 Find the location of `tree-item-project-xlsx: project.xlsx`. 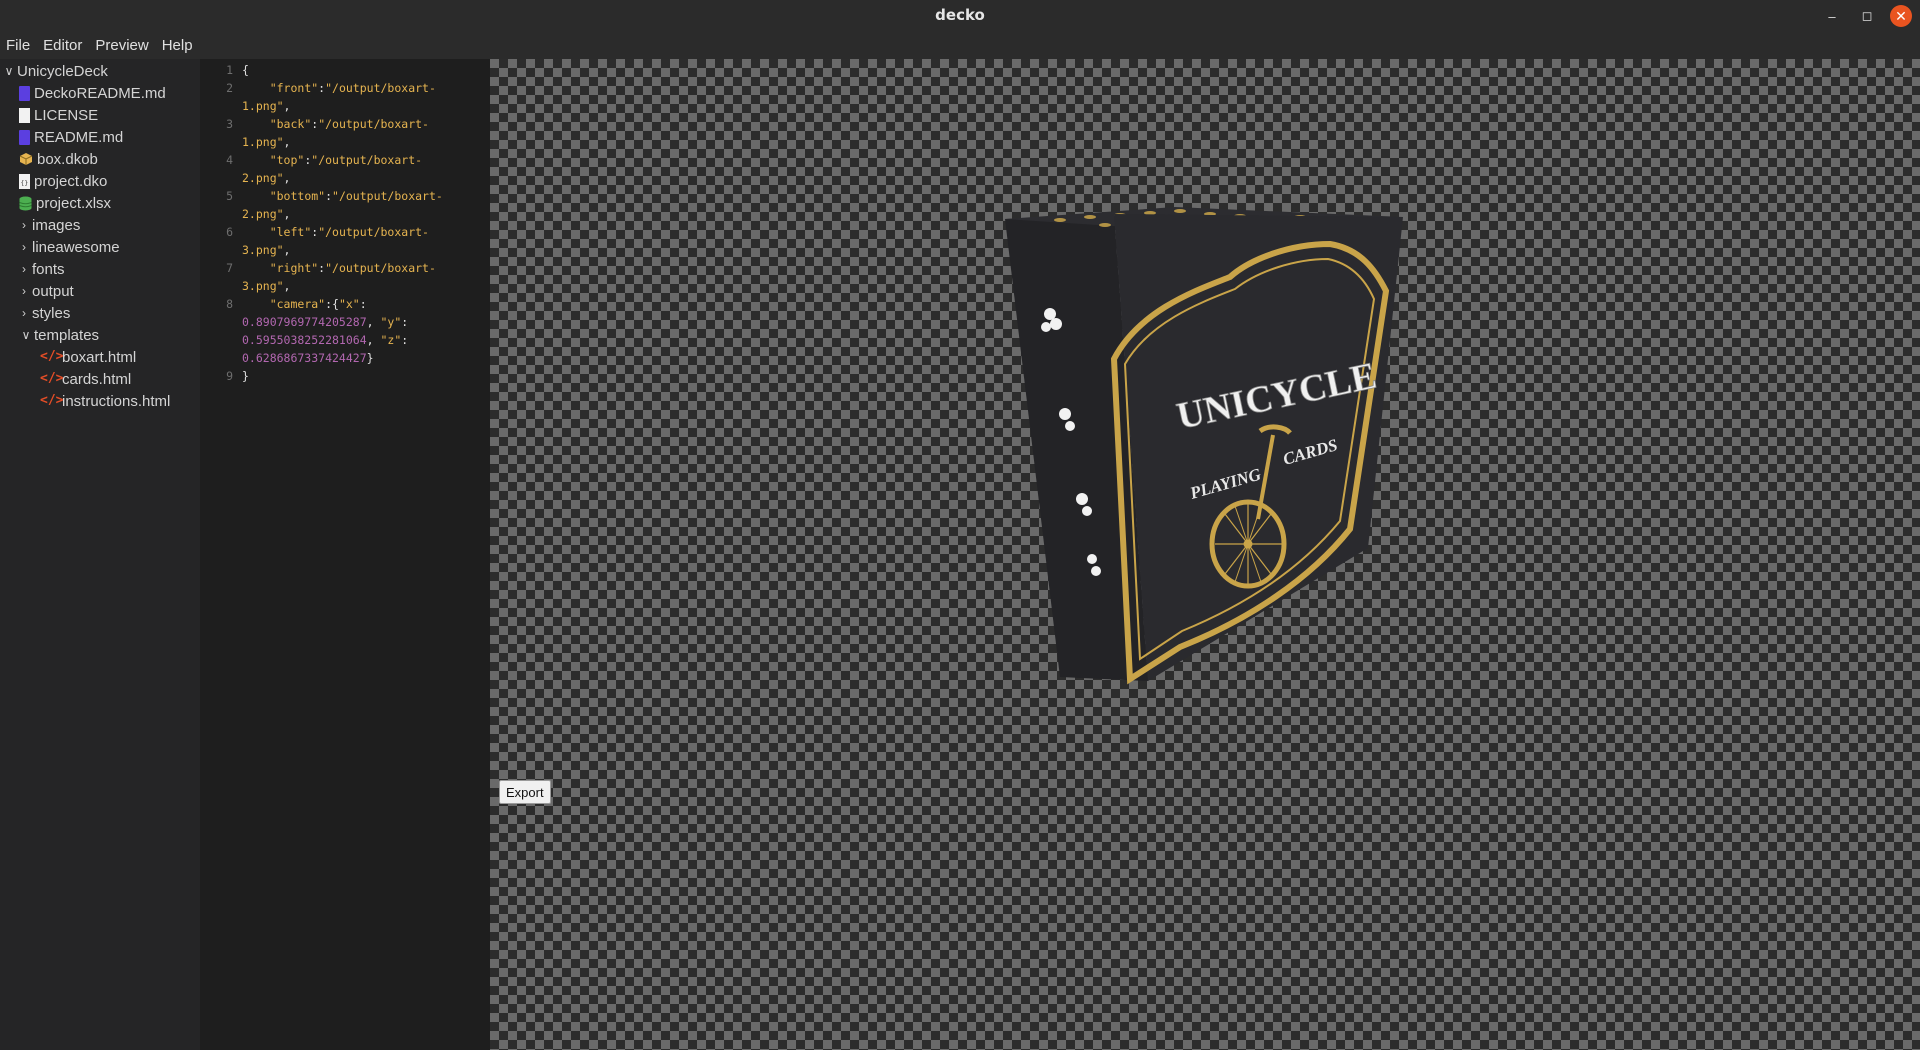

tree-item-project-xlsx: project.xlsx is located at coordinates (65, 203).